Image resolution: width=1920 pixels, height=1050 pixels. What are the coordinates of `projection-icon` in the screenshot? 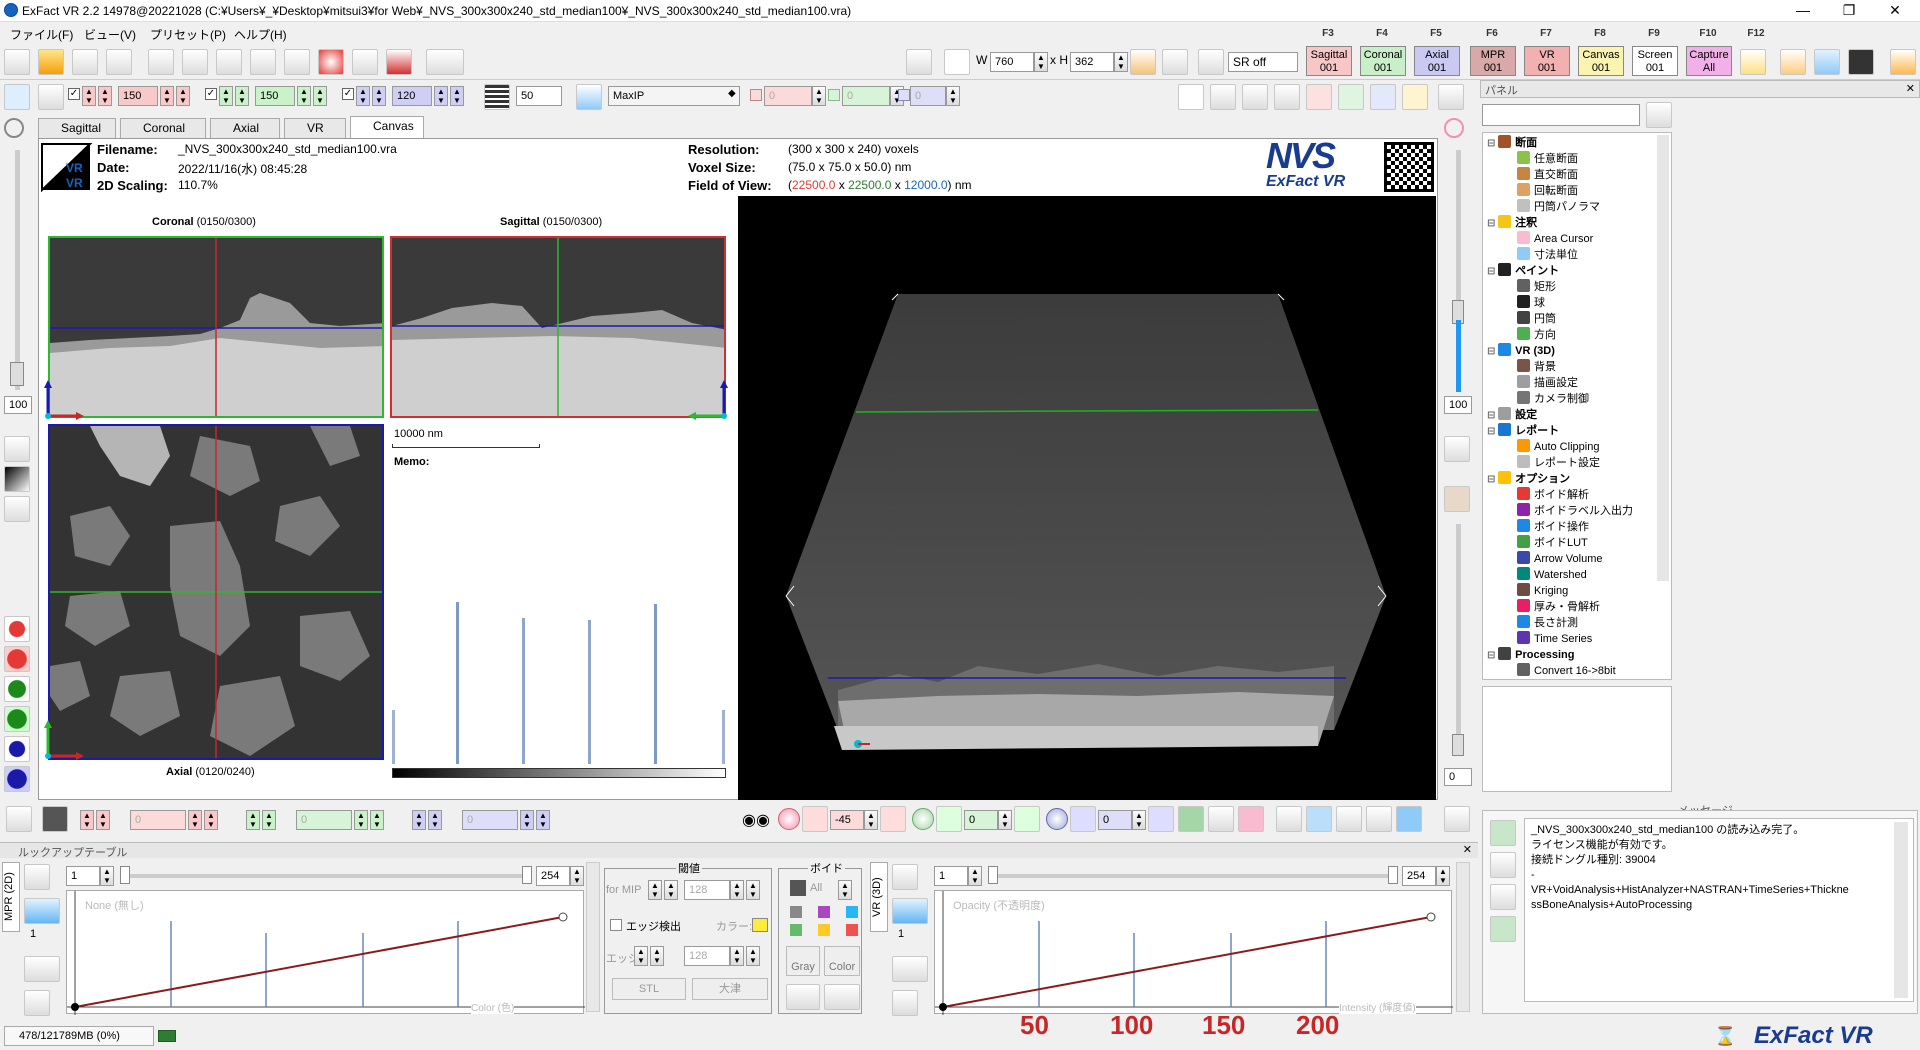 It's located at (589, 97).